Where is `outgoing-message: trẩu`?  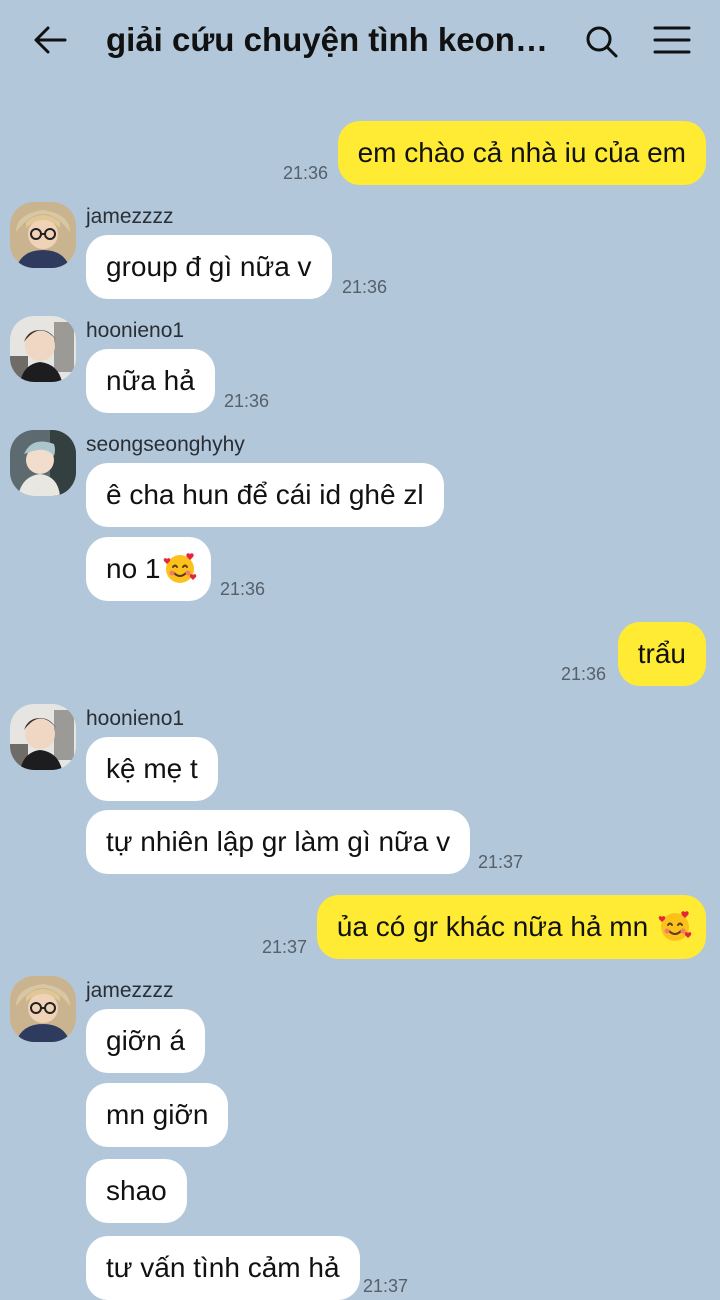
outgoing-message: trẩu is located at coordinates (661, 654).